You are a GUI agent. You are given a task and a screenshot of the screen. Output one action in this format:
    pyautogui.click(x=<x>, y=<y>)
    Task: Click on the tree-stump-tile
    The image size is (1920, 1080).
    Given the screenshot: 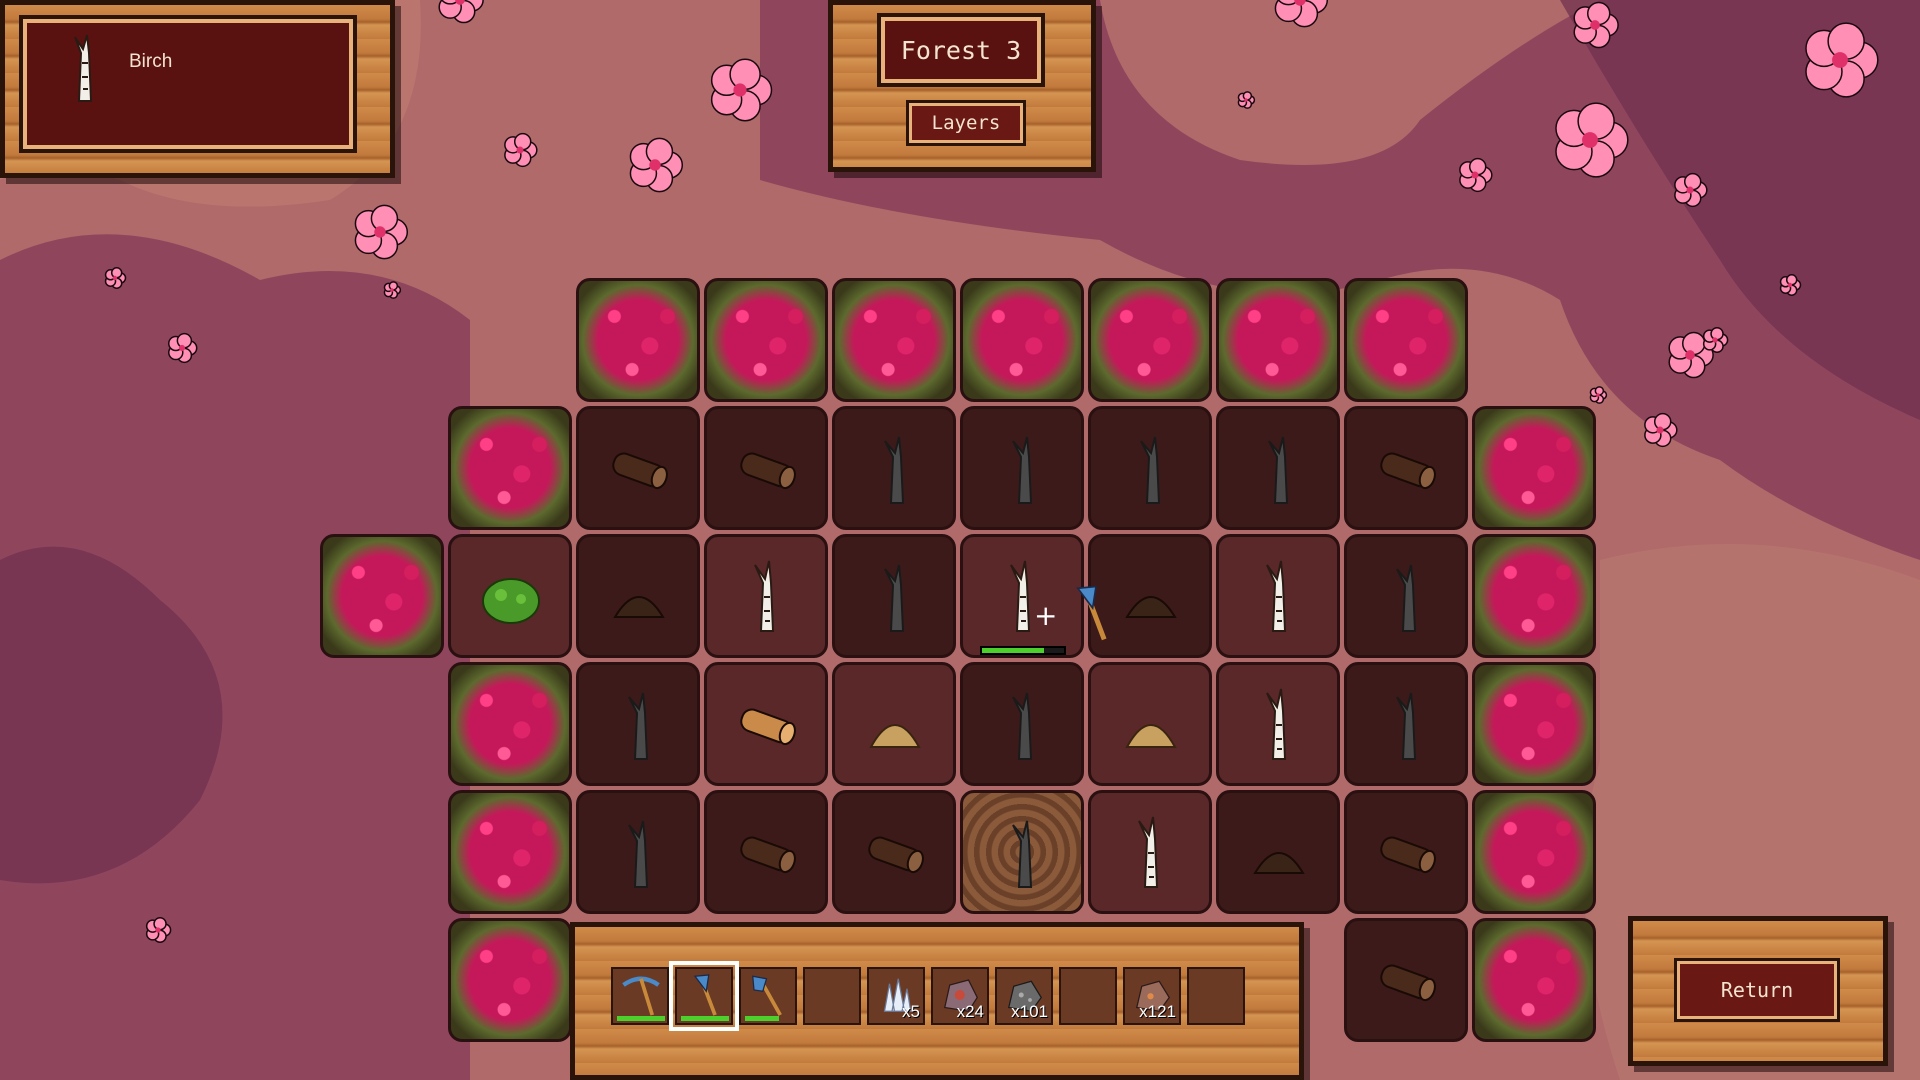 What is the action you would take?
    pyautogui.click(x=1022, y=852)
    